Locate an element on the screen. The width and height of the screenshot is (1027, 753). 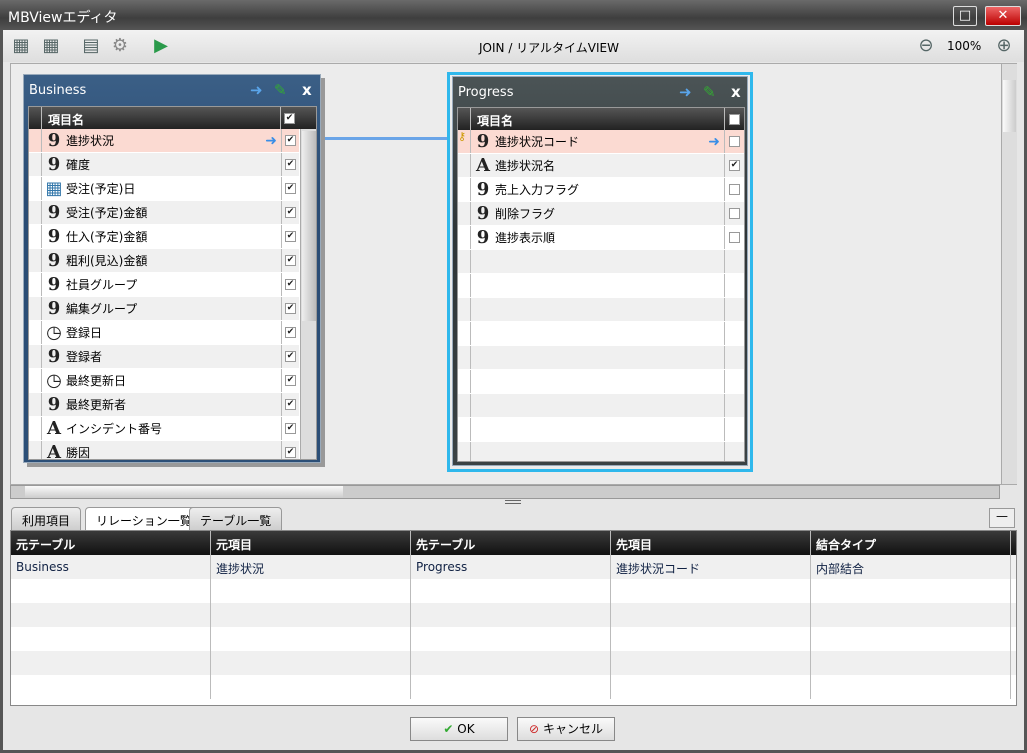
tab-relations: リレーション一覧 is located at coordinates (144, 519).